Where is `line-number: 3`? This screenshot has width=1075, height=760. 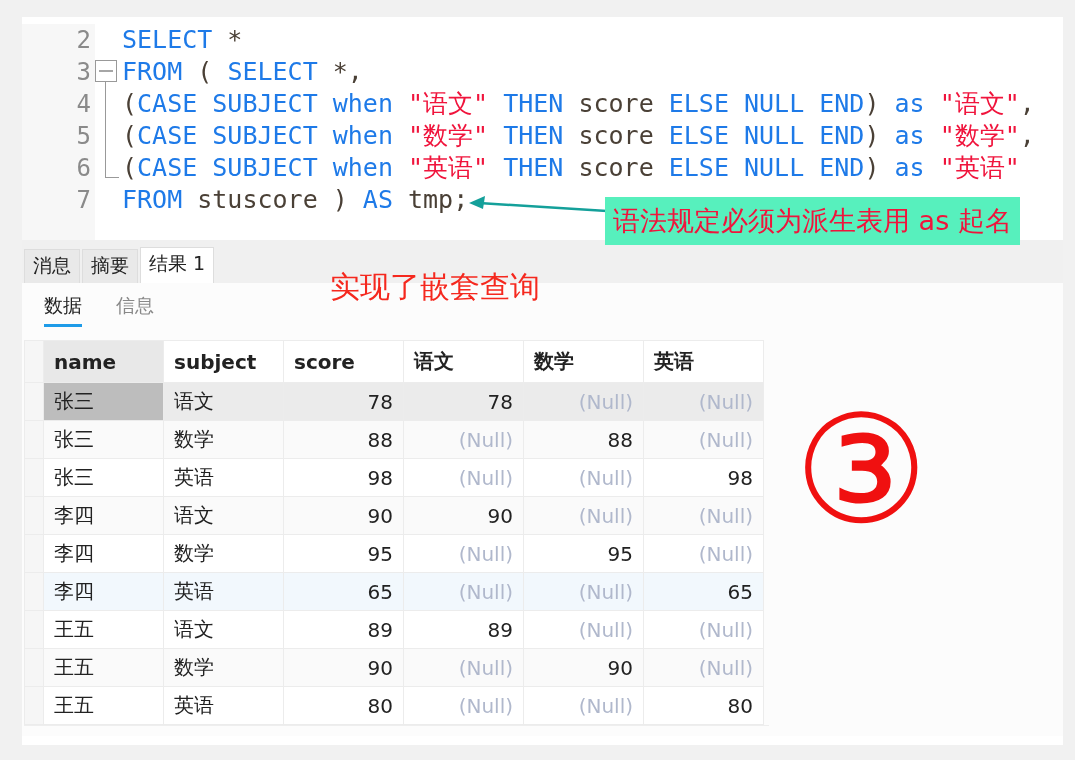
line-number: 3 is located at coordinates (83, 72).